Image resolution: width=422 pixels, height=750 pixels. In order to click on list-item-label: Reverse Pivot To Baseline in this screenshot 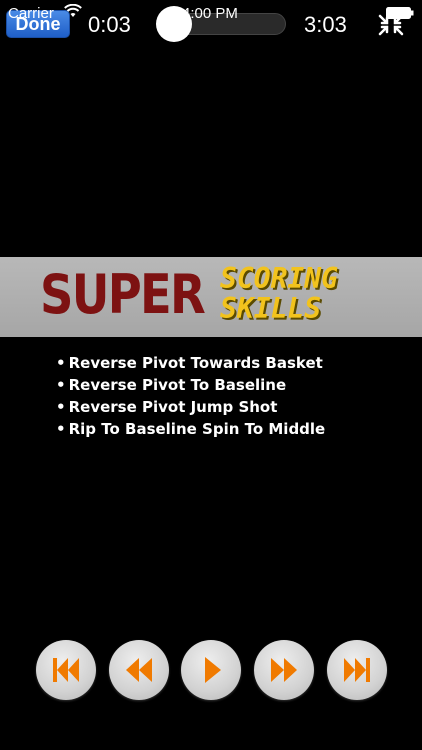, I will do `click(177, 385)`.